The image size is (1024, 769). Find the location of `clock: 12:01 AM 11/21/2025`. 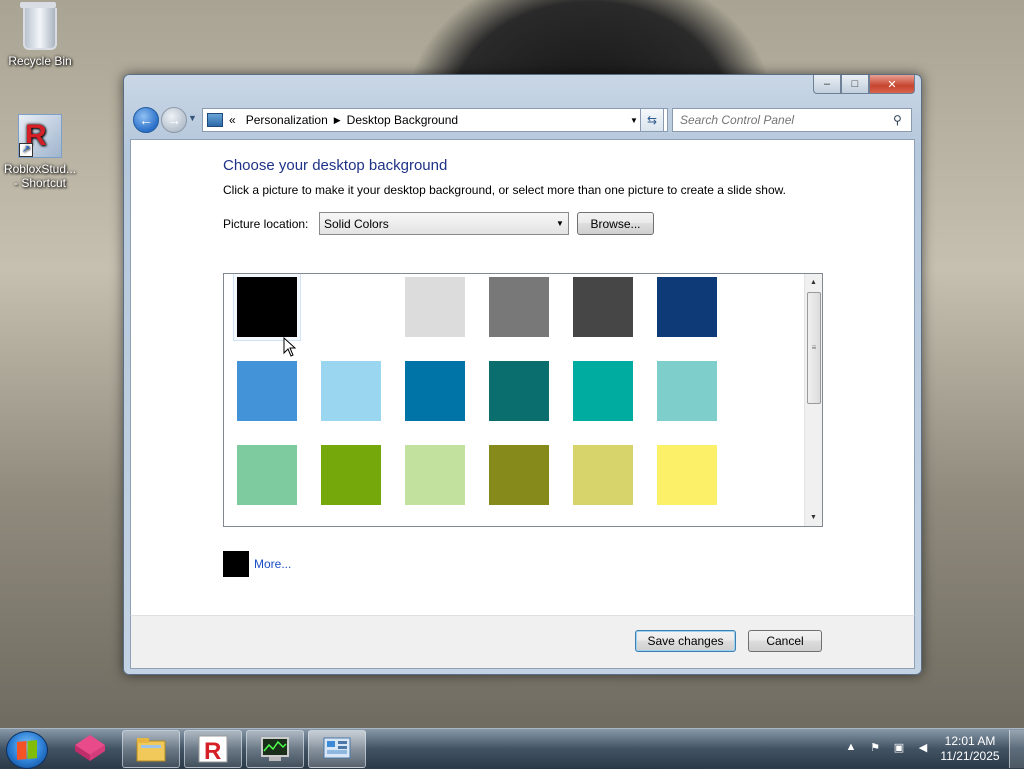

clock: 12:01 AM 11/21/2025 is located at coordinates (970, 749).